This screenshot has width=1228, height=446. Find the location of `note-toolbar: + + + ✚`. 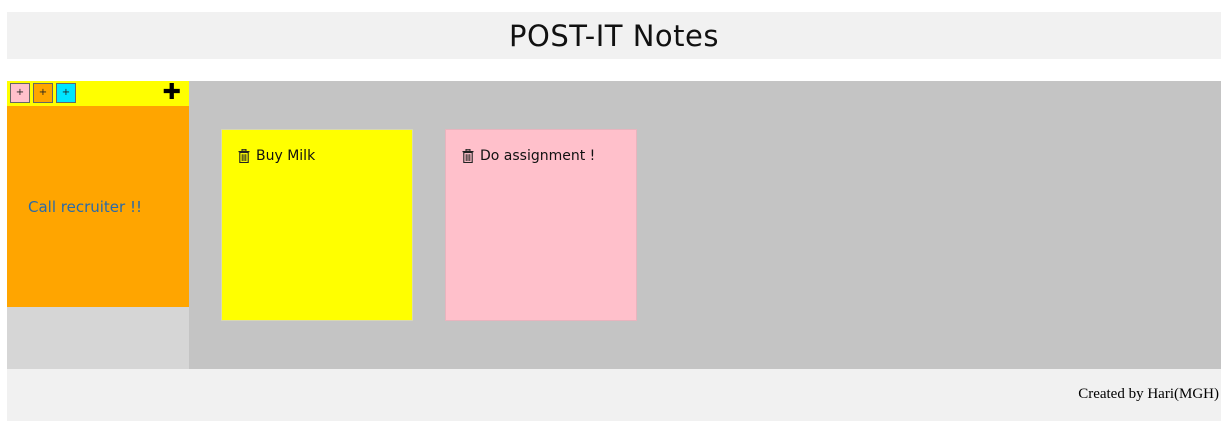

note-toolbar: + + + ✚ is located at coordinates (98, 93).